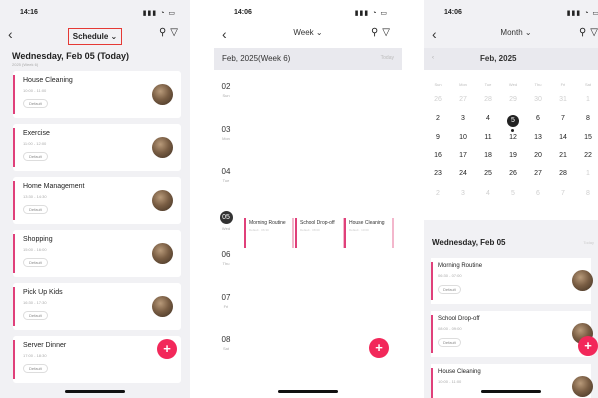  I want to click on day-column-header-selected: 05 Wed, so click(226, 218).